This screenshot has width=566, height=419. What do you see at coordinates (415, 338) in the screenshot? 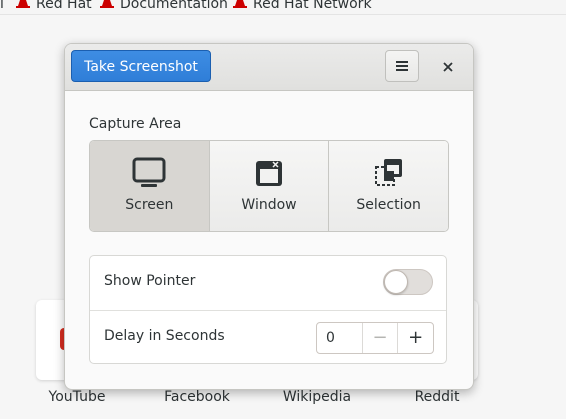
I see `increment-button: +` at bounding box center [415, 338].